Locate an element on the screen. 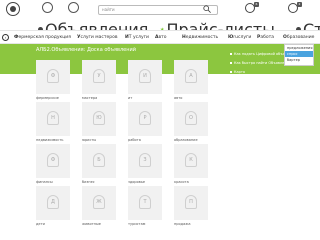 This screenshot has height=240, width=320. tile-label: ит is located at coordinates (130, 98).